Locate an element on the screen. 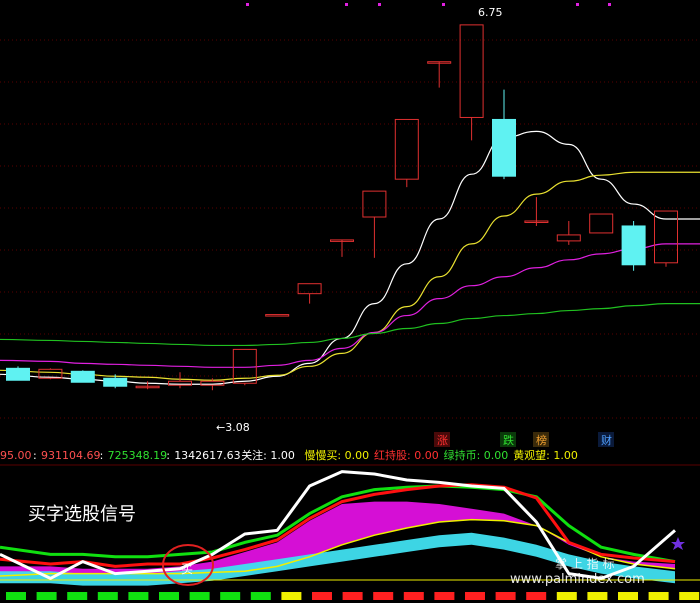 This screenshot has width=700, height=603. indicator-title: 买字选股信号 is located at coordinates (82, 514).